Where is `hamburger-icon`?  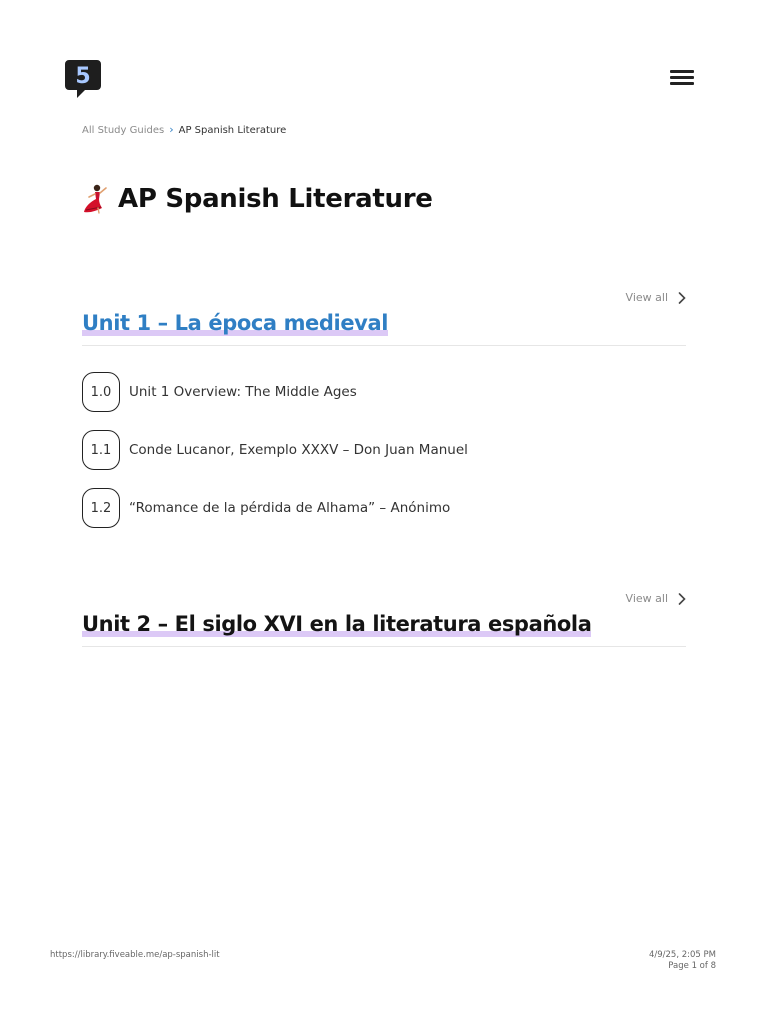 hamburger-icon is located at coordinates (682, 77).